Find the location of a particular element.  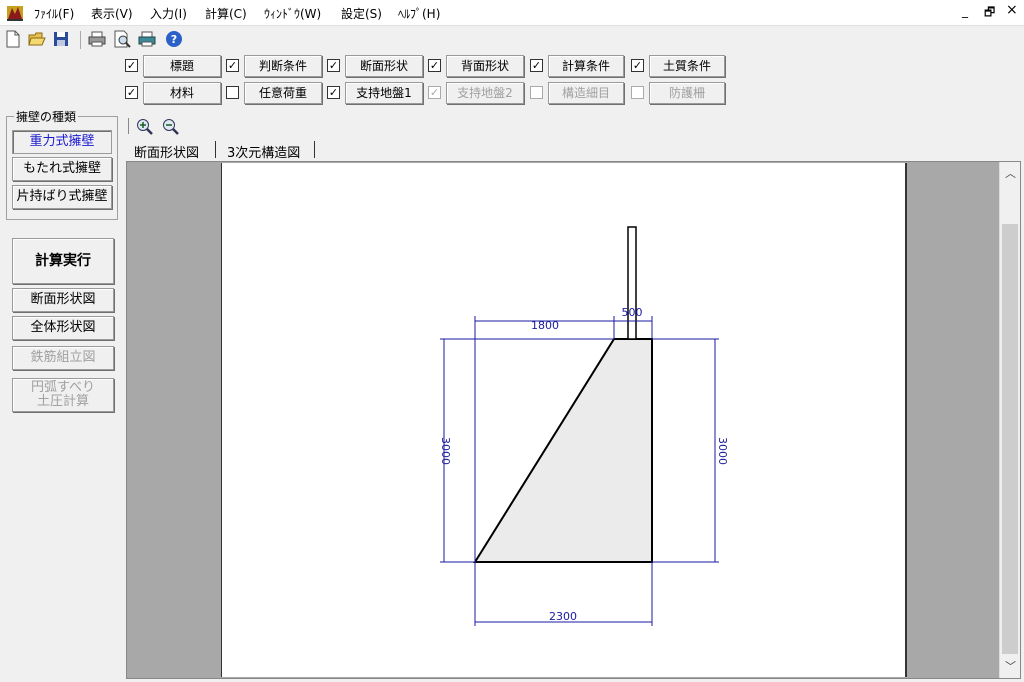

slip-button-line2: 土圧計算 is located at coordinates (62, 401).